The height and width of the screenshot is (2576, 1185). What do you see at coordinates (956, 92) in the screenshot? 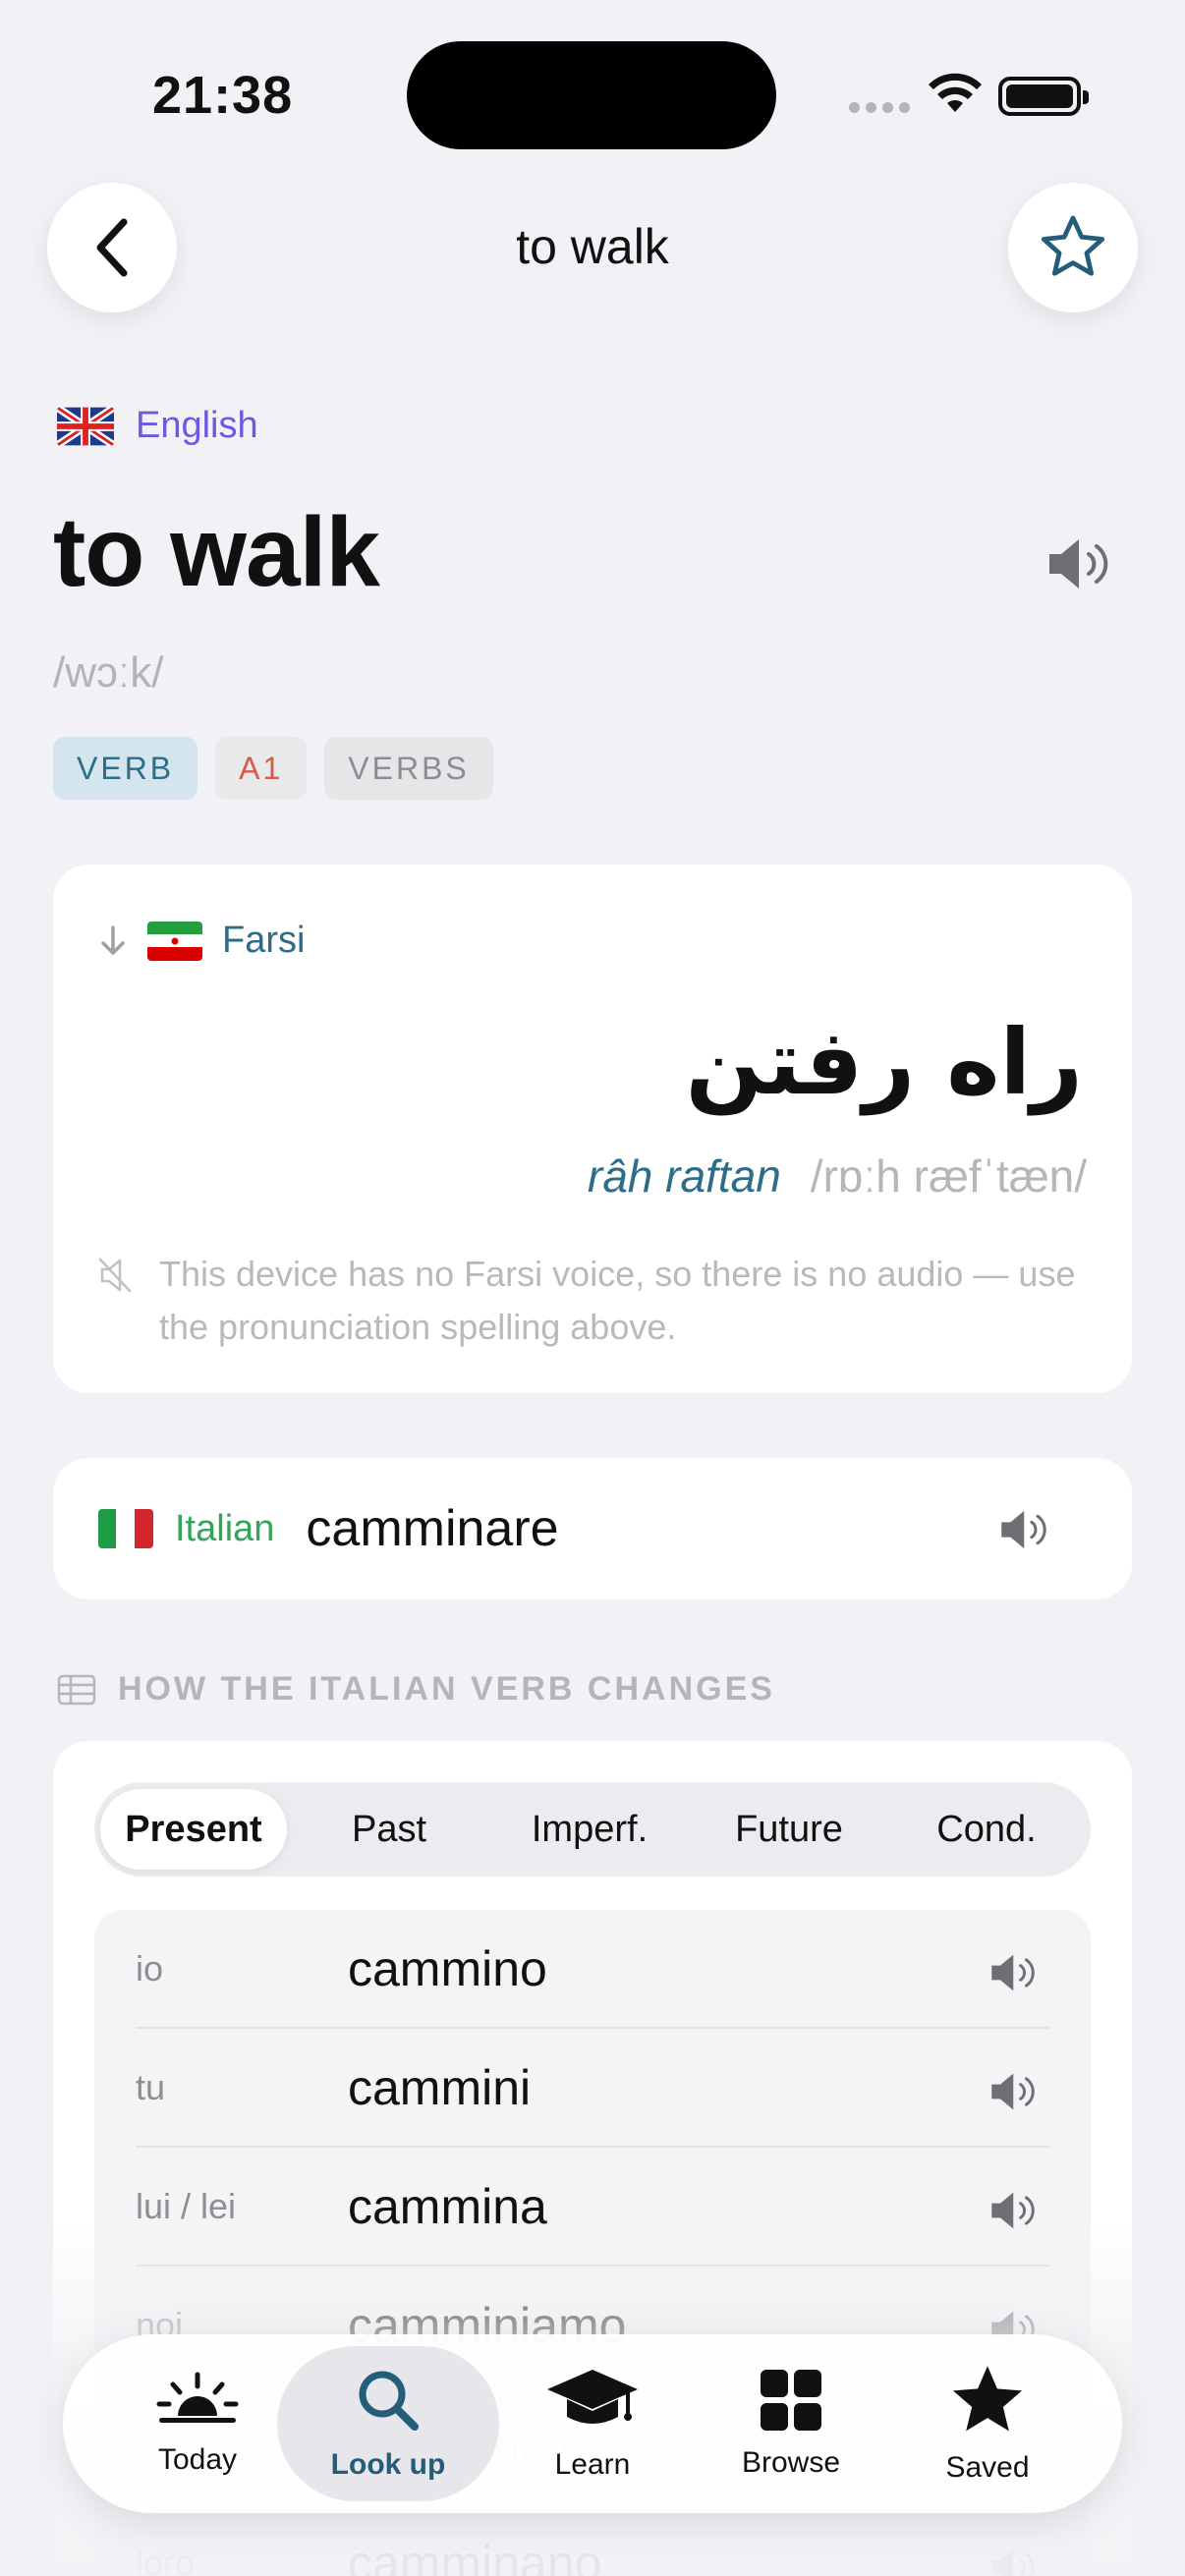
I see `wifi-icon` at bounding box center [956, 92].